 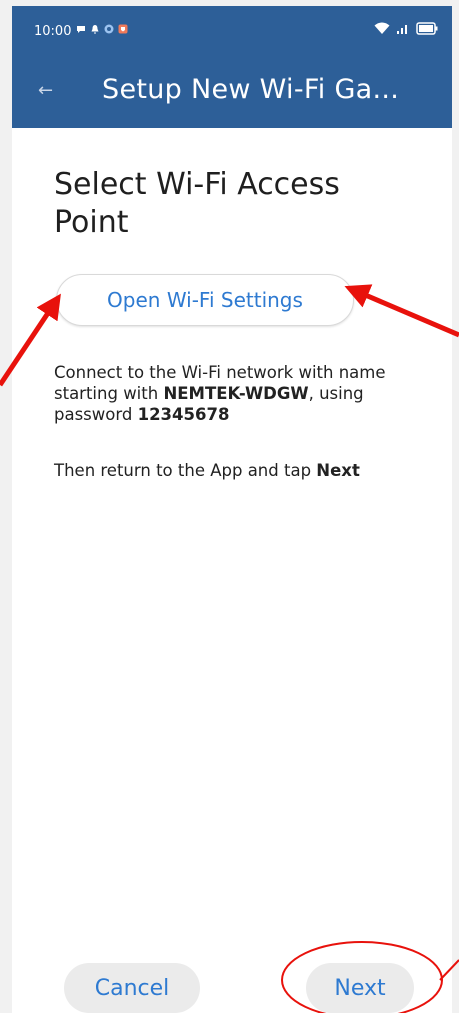 I want to click on status-right-icons, so click(x=406, y=28).